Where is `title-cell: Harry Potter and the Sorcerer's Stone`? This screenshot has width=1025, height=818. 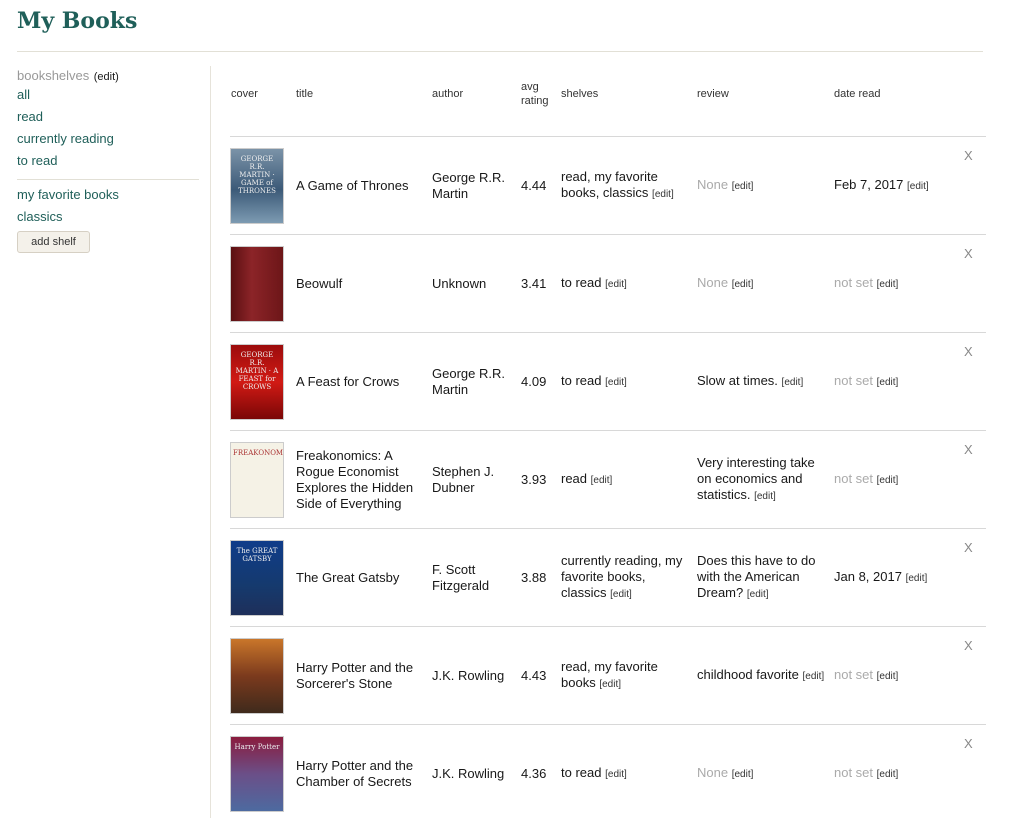
title-cell: Harry Potter and the Sorcerer's Stone is located at coordinates (360, 675).